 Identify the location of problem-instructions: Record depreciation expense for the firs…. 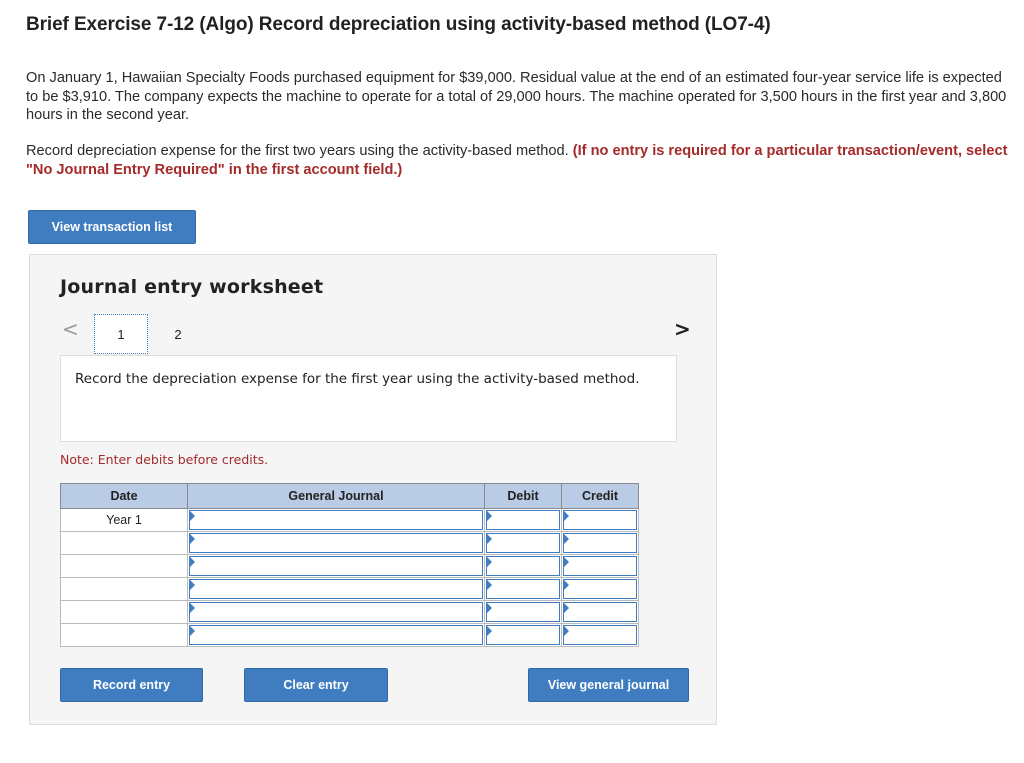
(518, 160).